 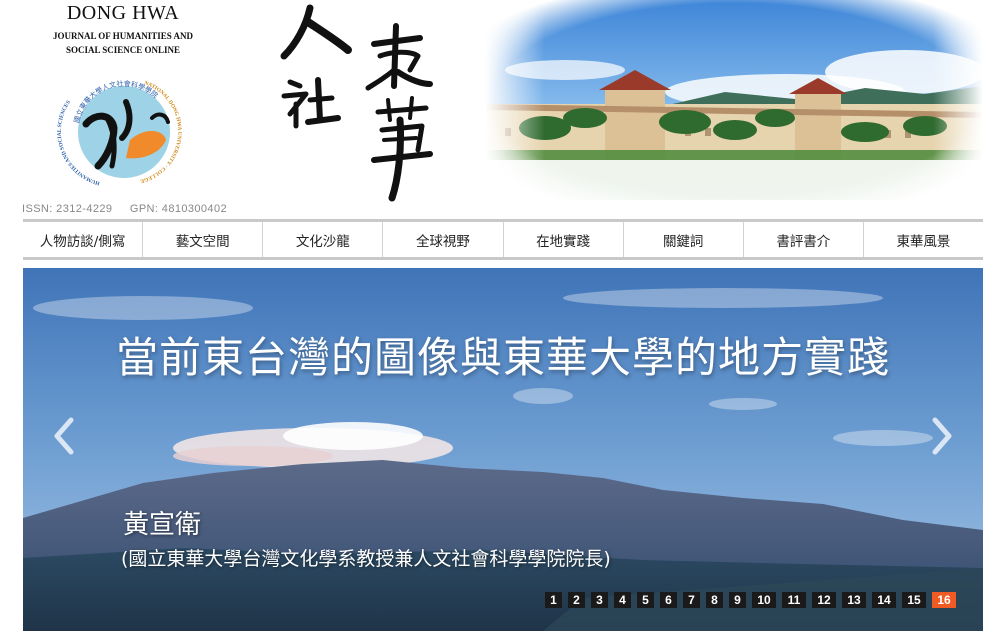 I want to click on nav-item-interviews: 人物訪談/側寫, so click(x=82, y=239).